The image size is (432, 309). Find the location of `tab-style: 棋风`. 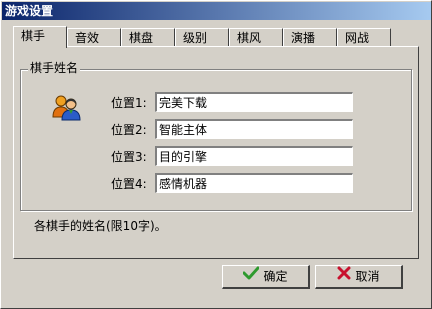

tab-style: 棋风 is located at coordinates (256, 37).